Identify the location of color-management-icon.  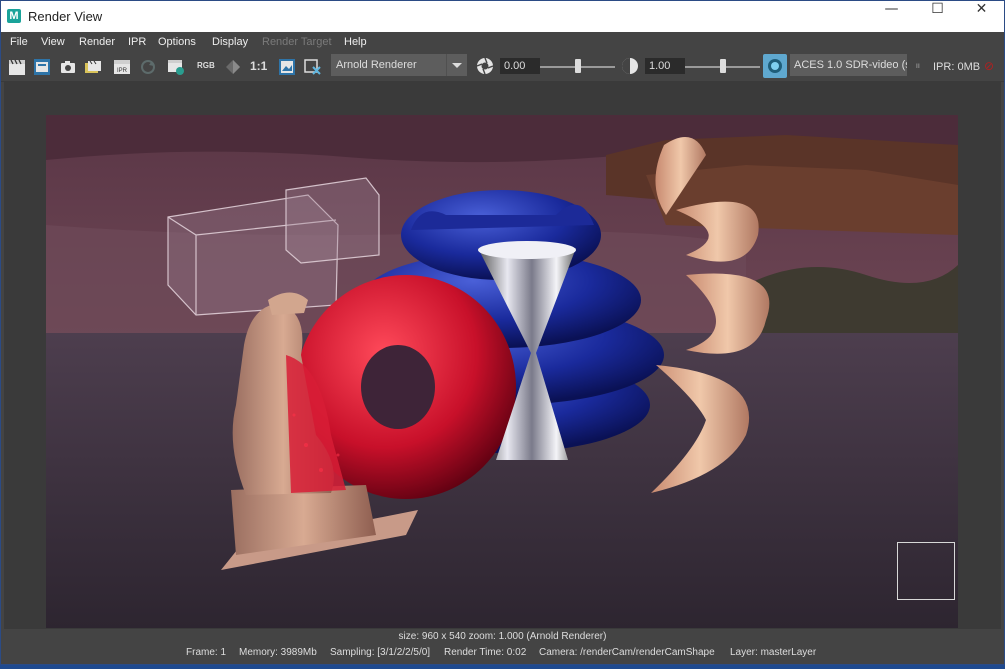
(775, 66).